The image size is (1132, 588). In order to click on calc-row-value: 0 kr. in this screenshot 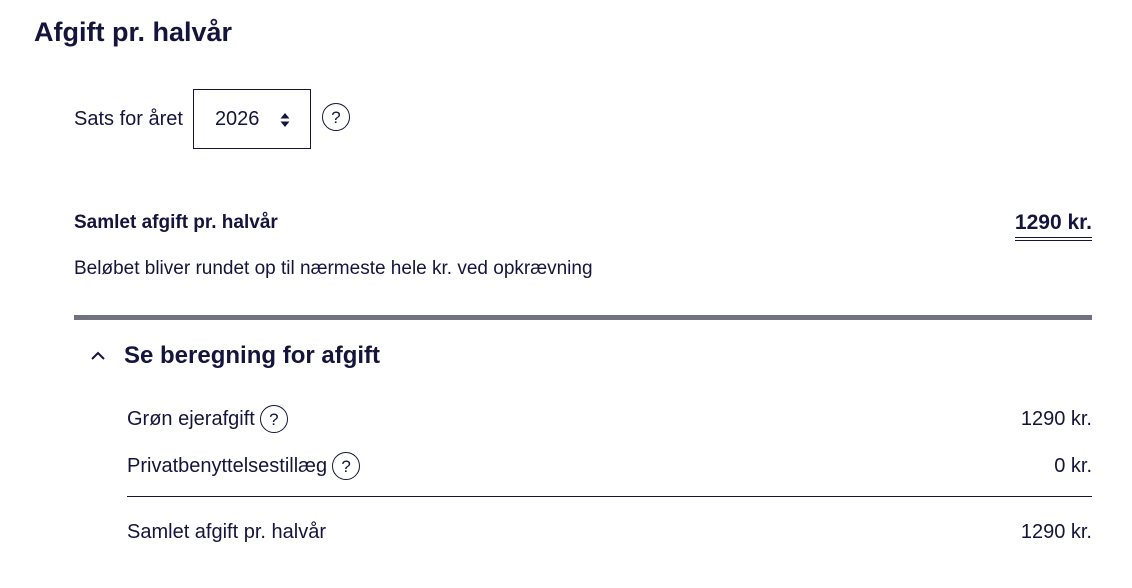, I will do `click(1073, 465)`.